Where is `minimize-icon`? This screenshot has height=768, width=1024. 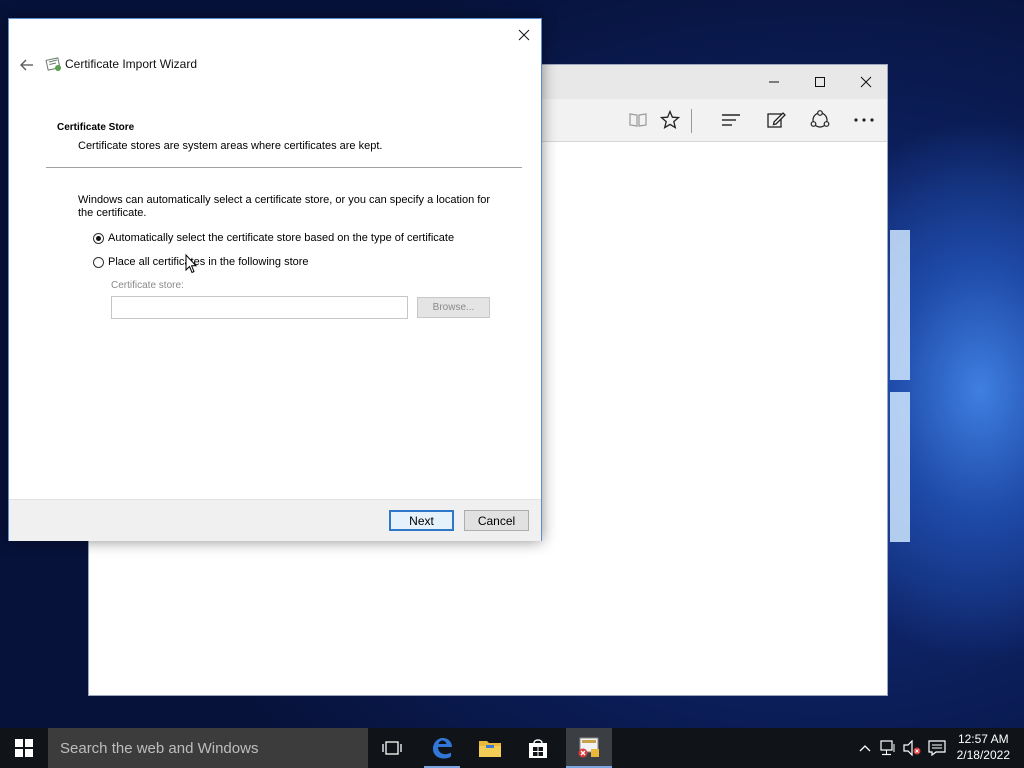 minimize-icon is located at coordinates (774, 82).